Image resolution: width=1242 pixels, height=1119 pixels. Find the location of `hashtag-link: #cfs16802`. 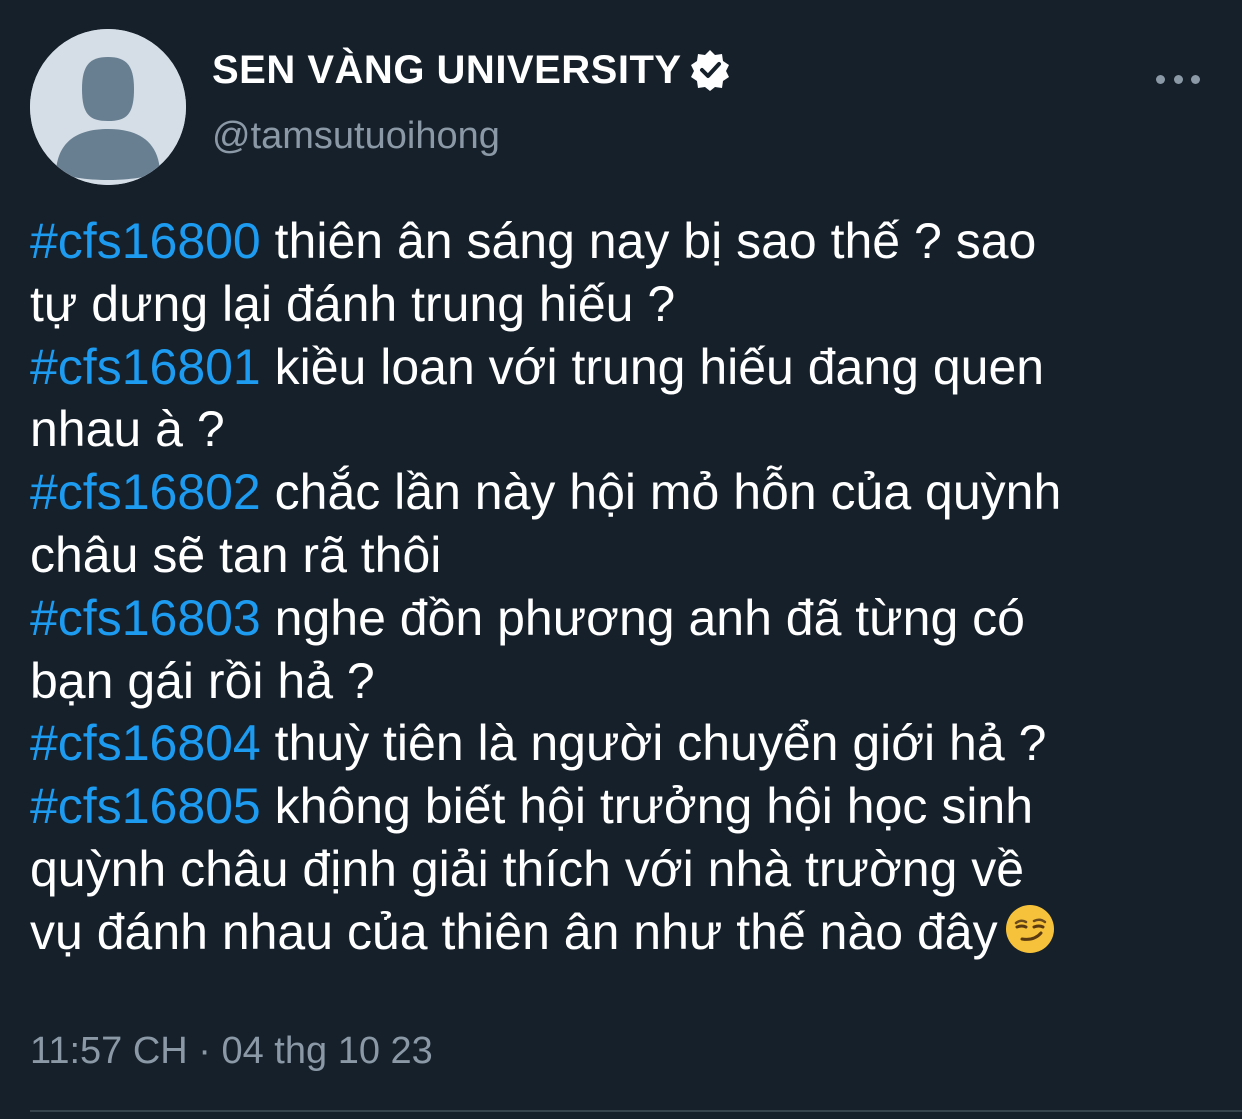

hashtag-link: #cfs16802 is located at coordinates (145, 492).